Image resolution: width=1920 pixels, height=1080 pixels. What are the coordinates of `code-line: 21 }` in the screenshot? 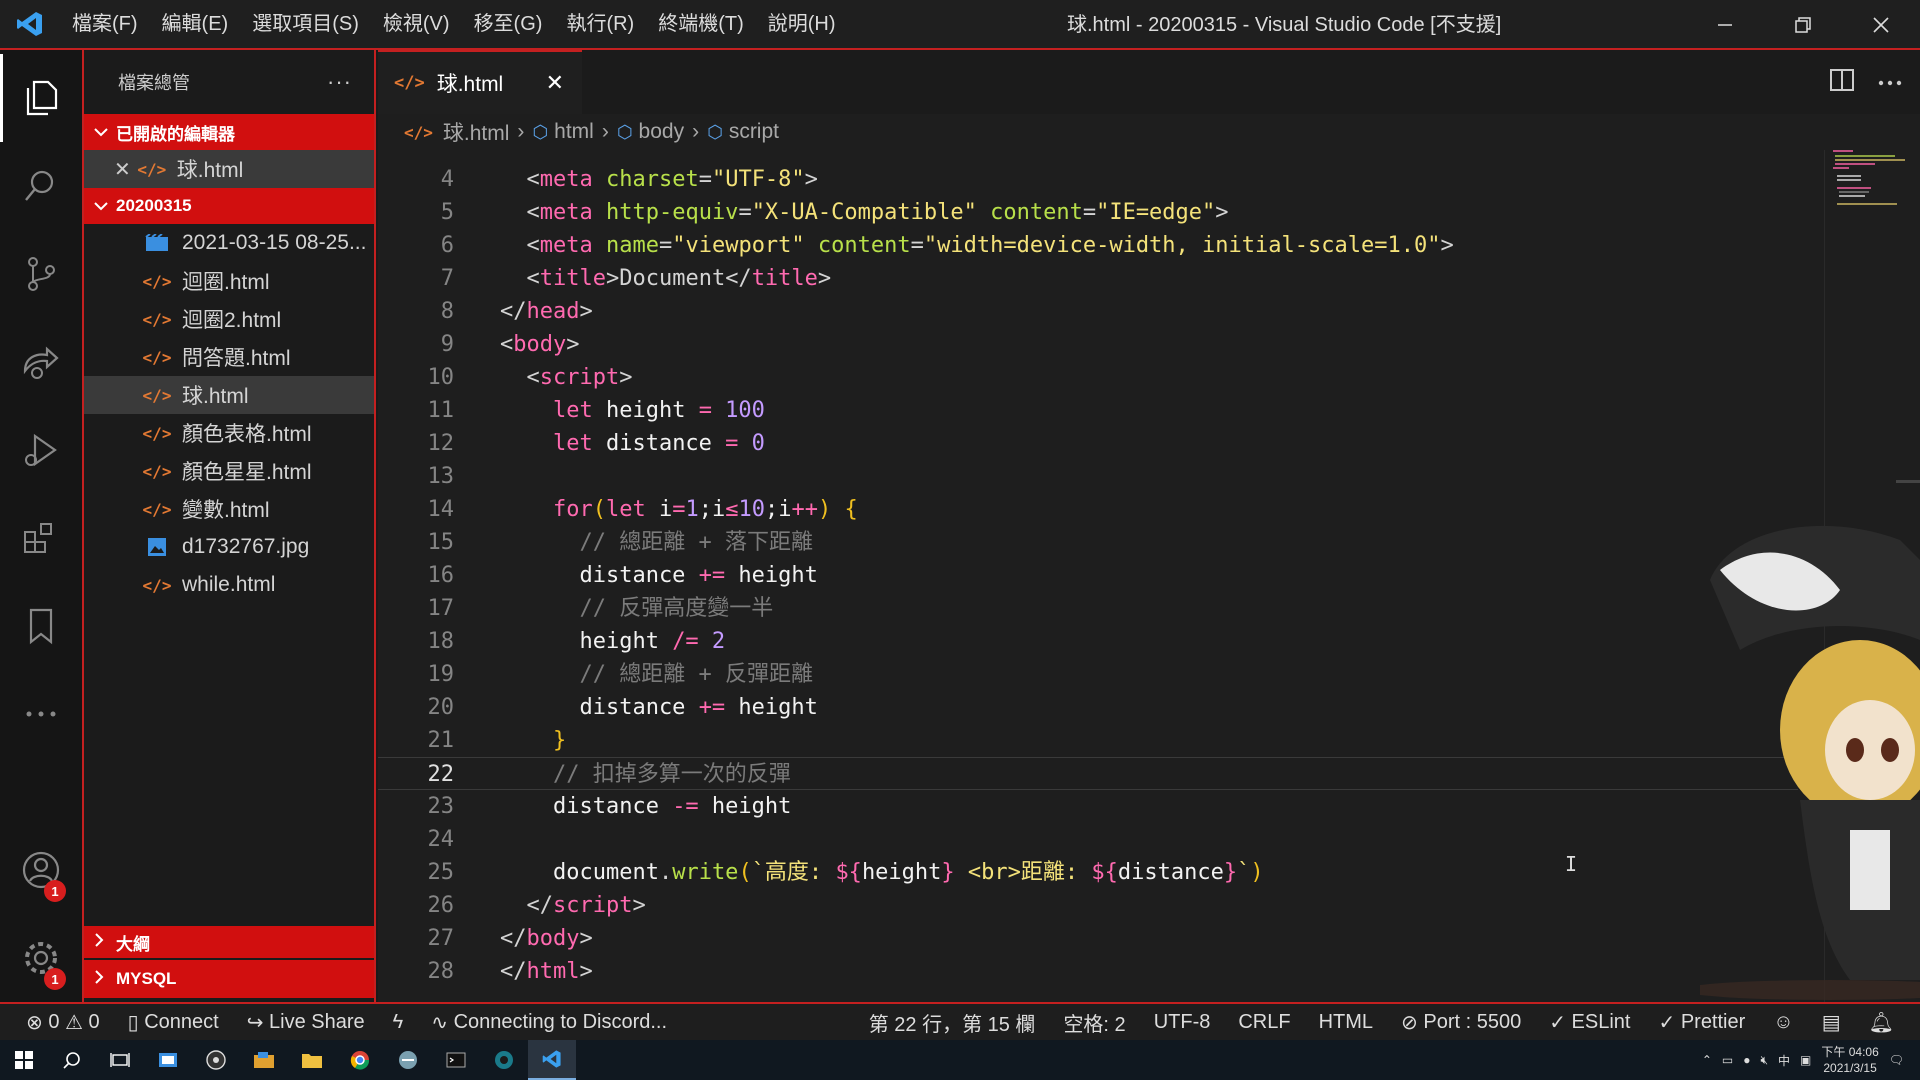 It's located at (1088, 740).